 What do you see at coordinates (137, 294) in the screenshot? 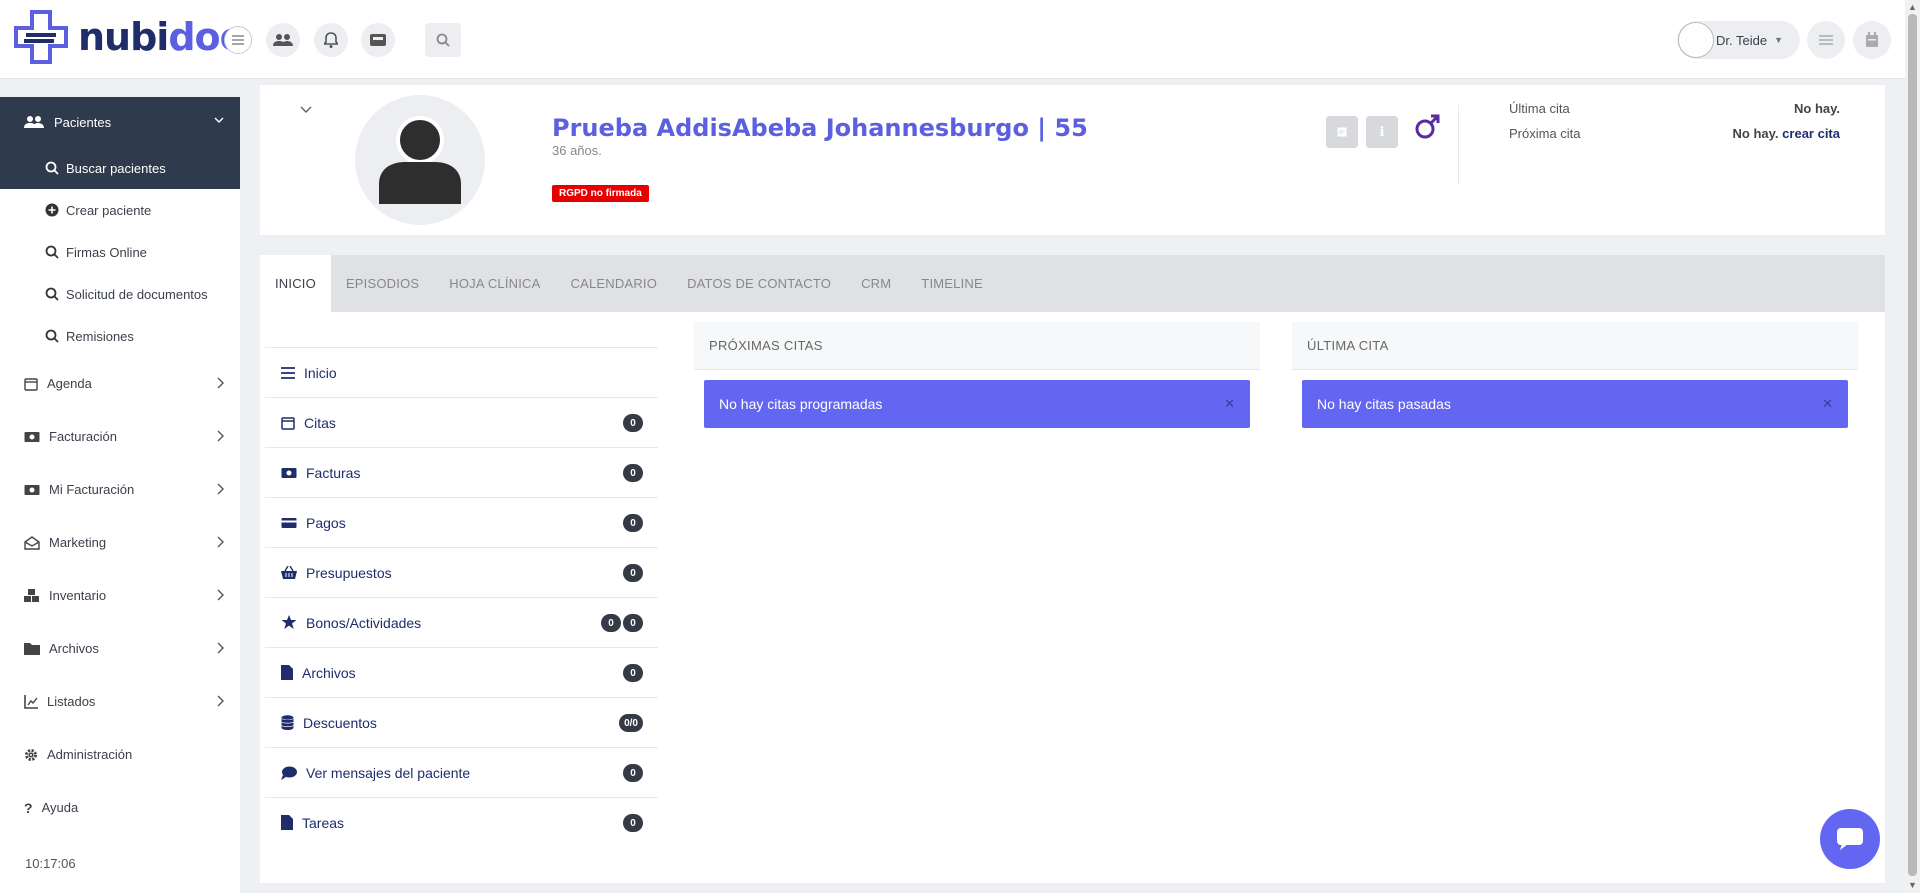
I see `sidebar-subitem-label: Solicitud de documentos` at bounding box center [137, 294].